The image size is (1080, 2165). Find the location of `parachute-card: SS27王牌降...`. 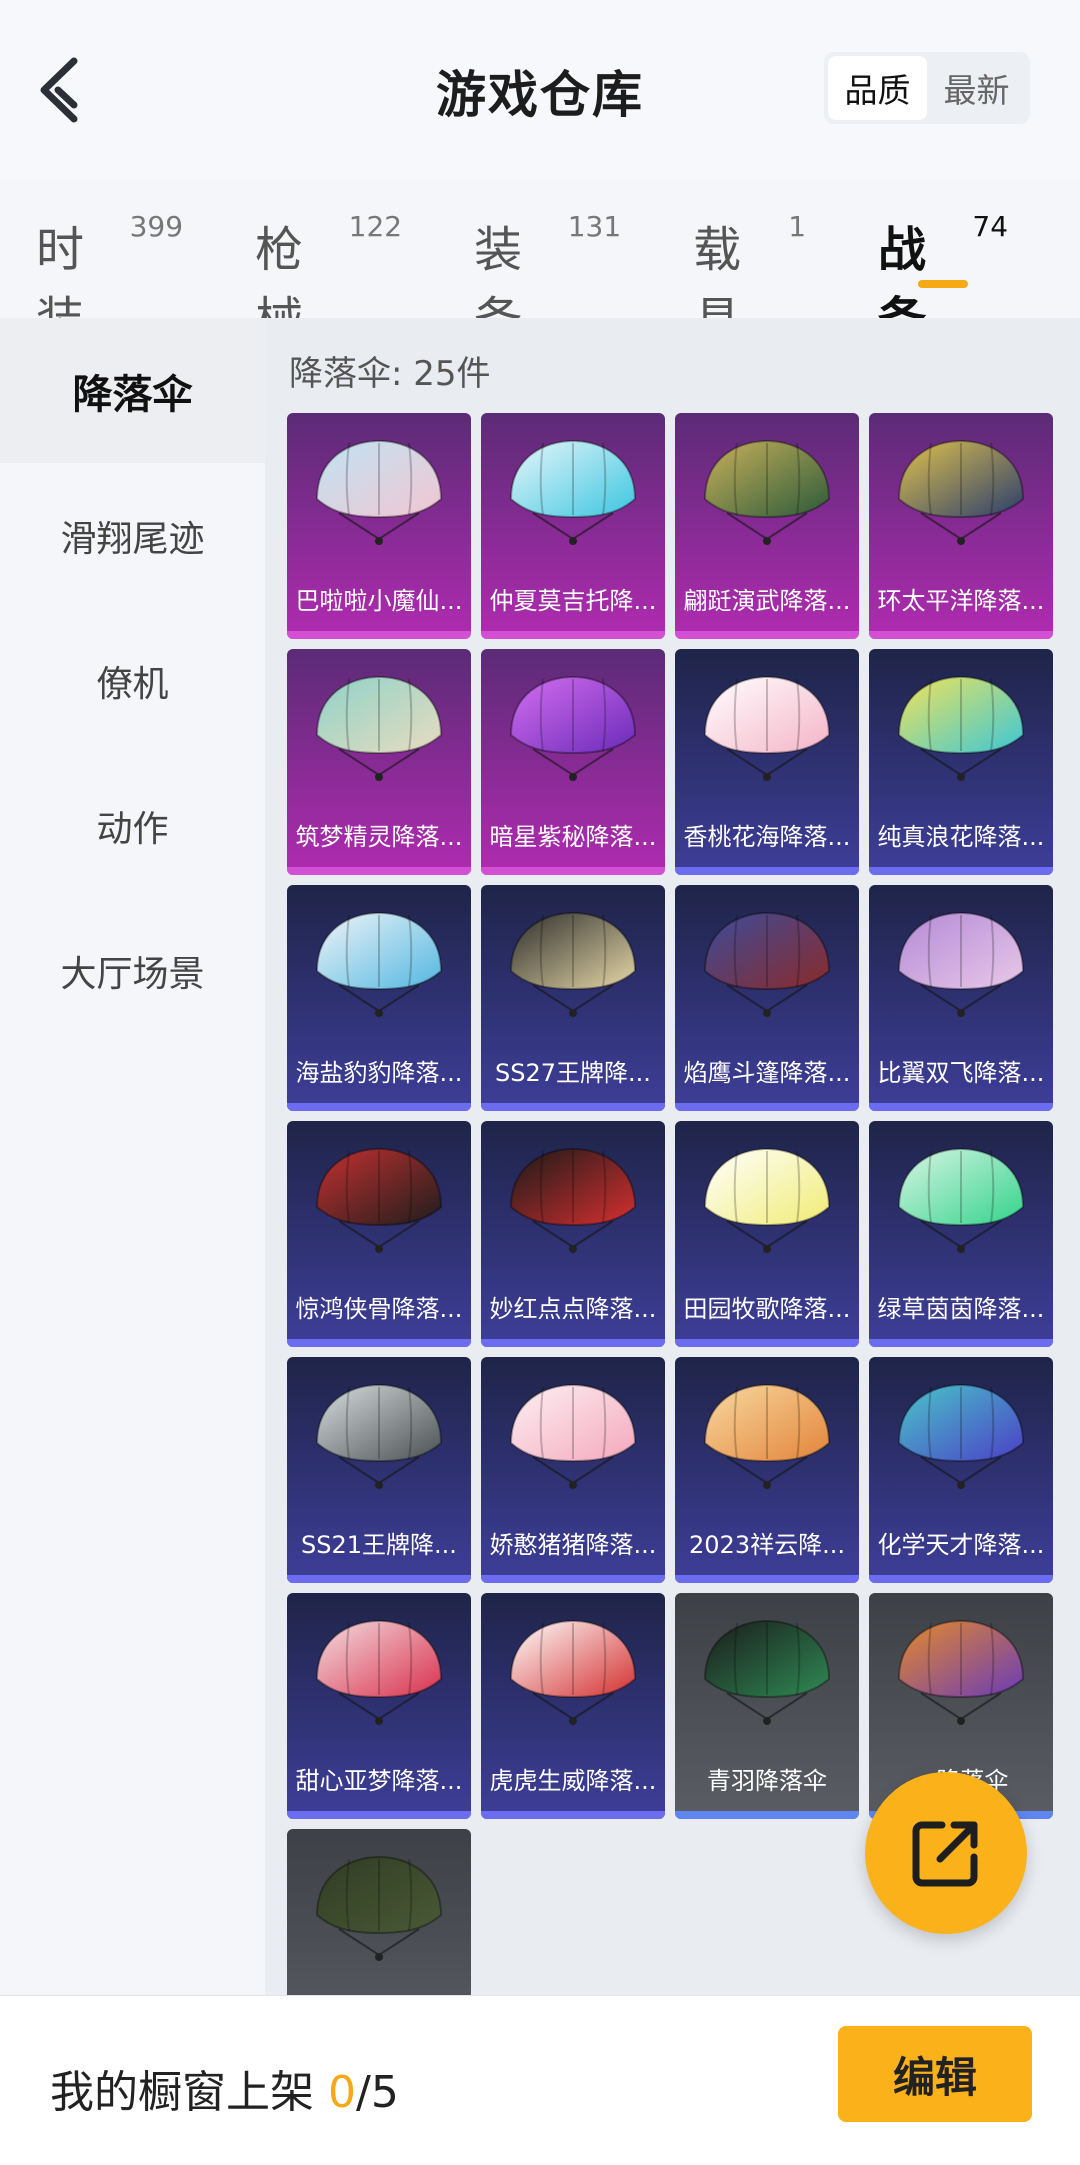

parachute-card: SS27王牌降... is located at coordinates (573, 998).